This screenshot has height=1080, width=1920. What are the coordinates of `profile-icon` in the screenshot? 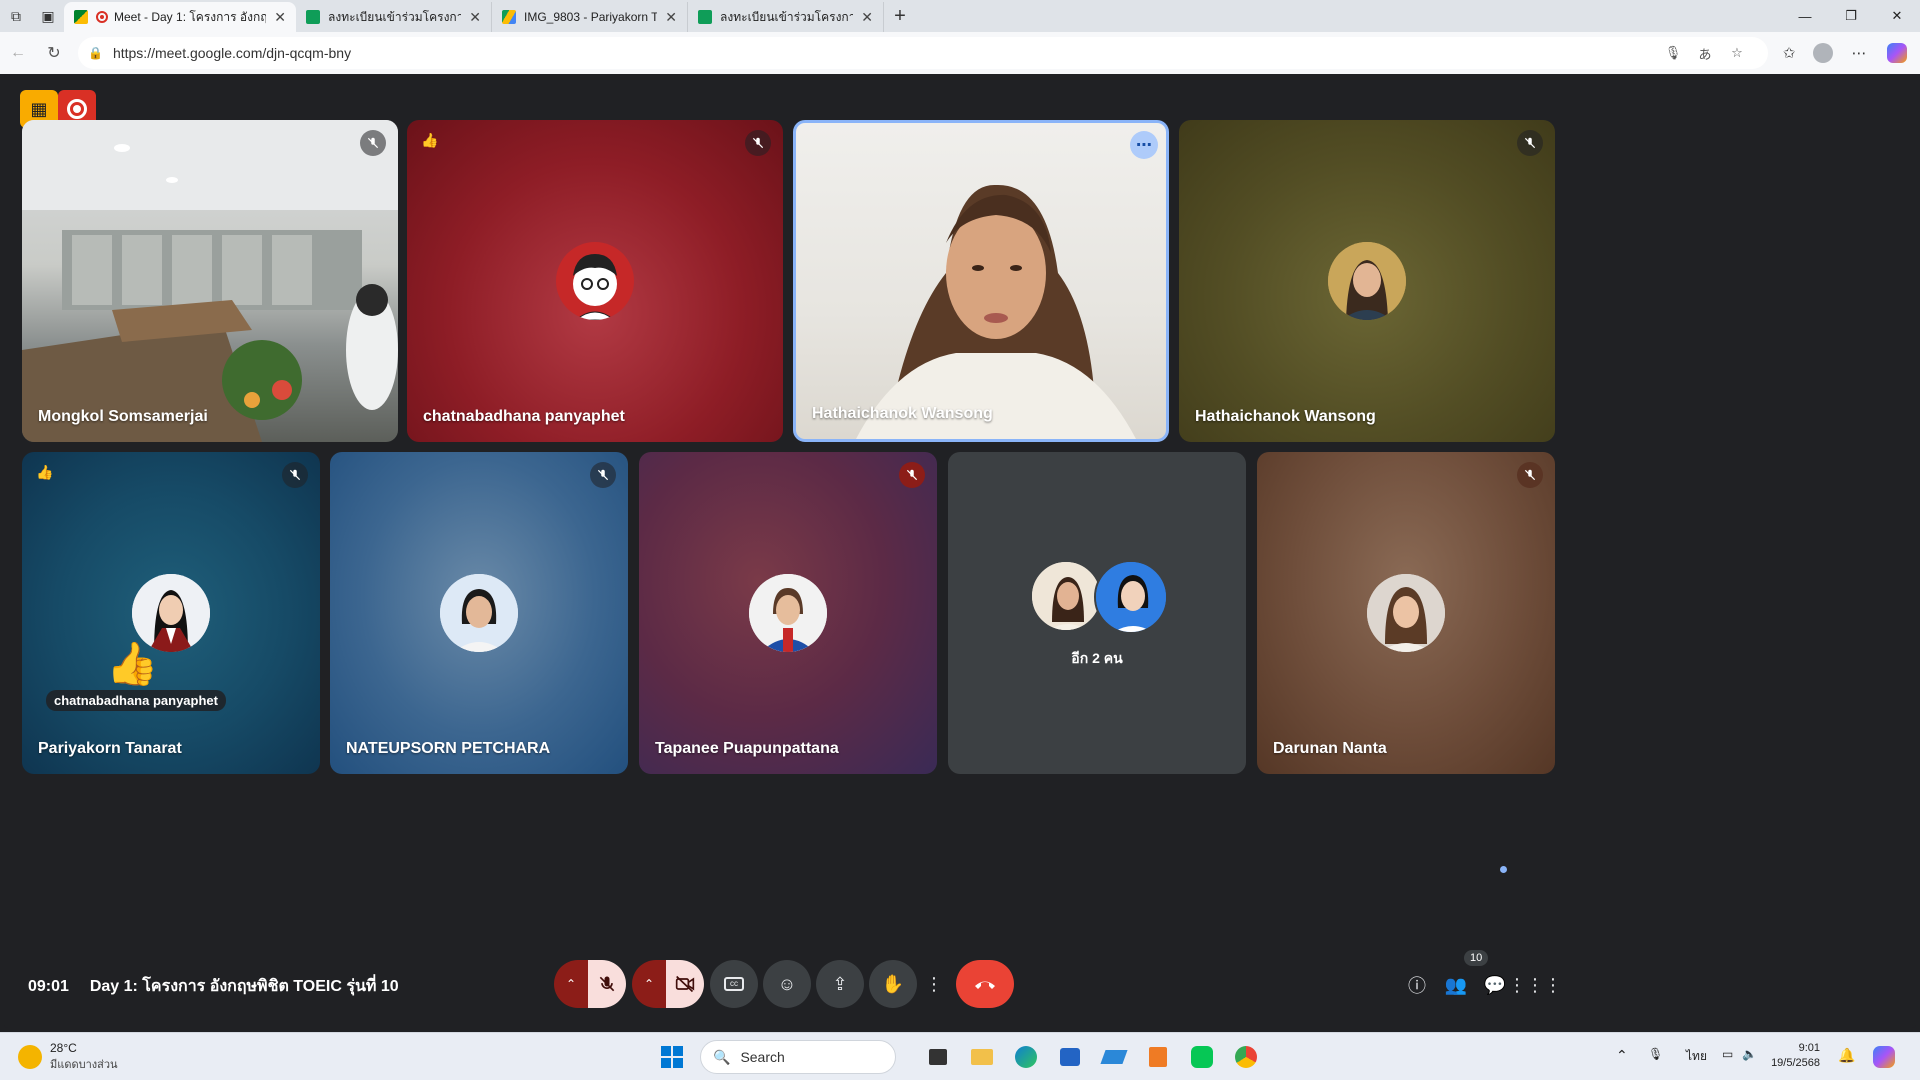 It's located at (1823, 53).